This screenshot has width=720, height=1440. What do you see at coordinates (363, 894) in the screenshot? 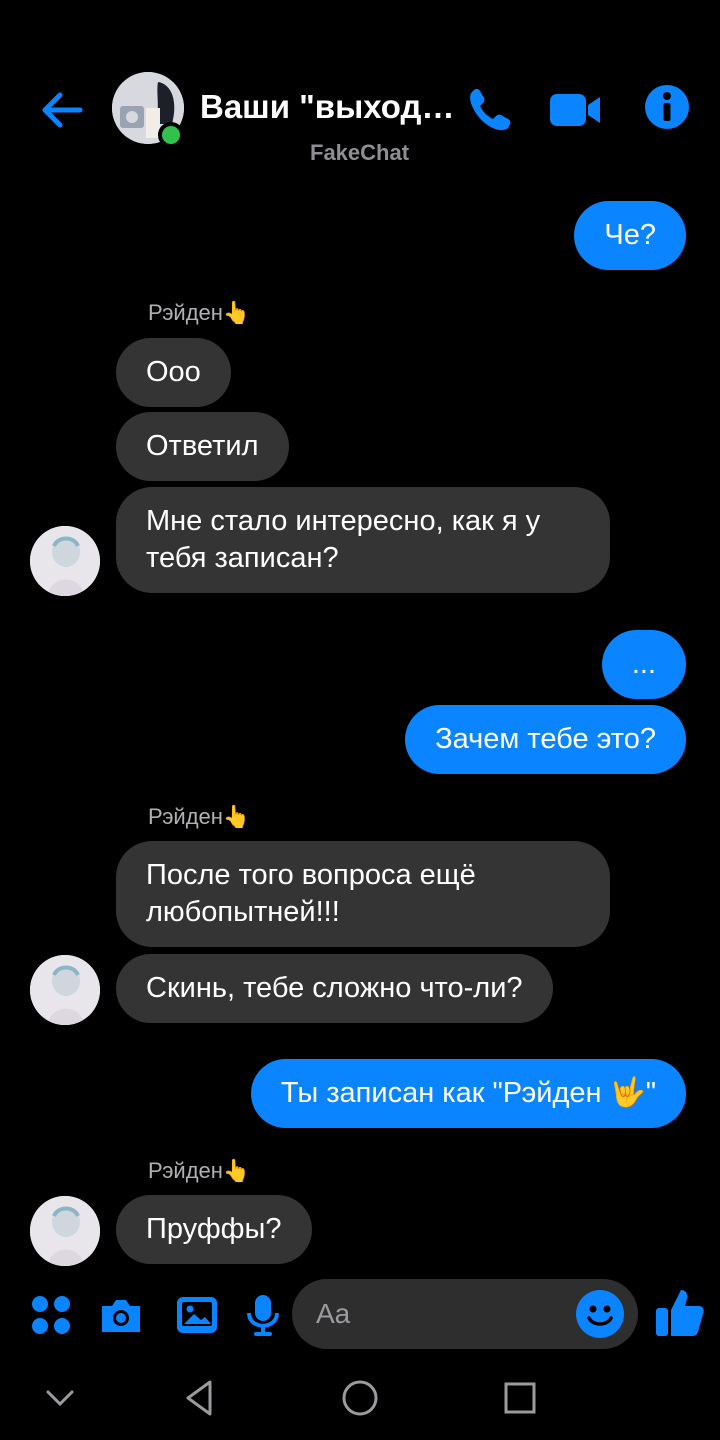
I see `incoming-message: После того вопроса ещё любопытней!!!` at bounding box center [363, 894].